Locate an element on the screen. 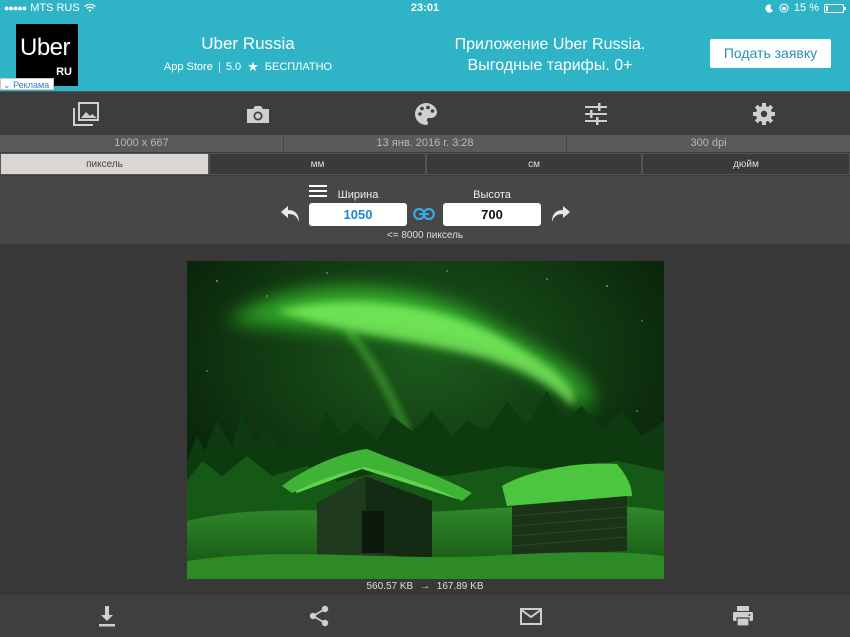  camera-icon is located at coordinates (258, 114).